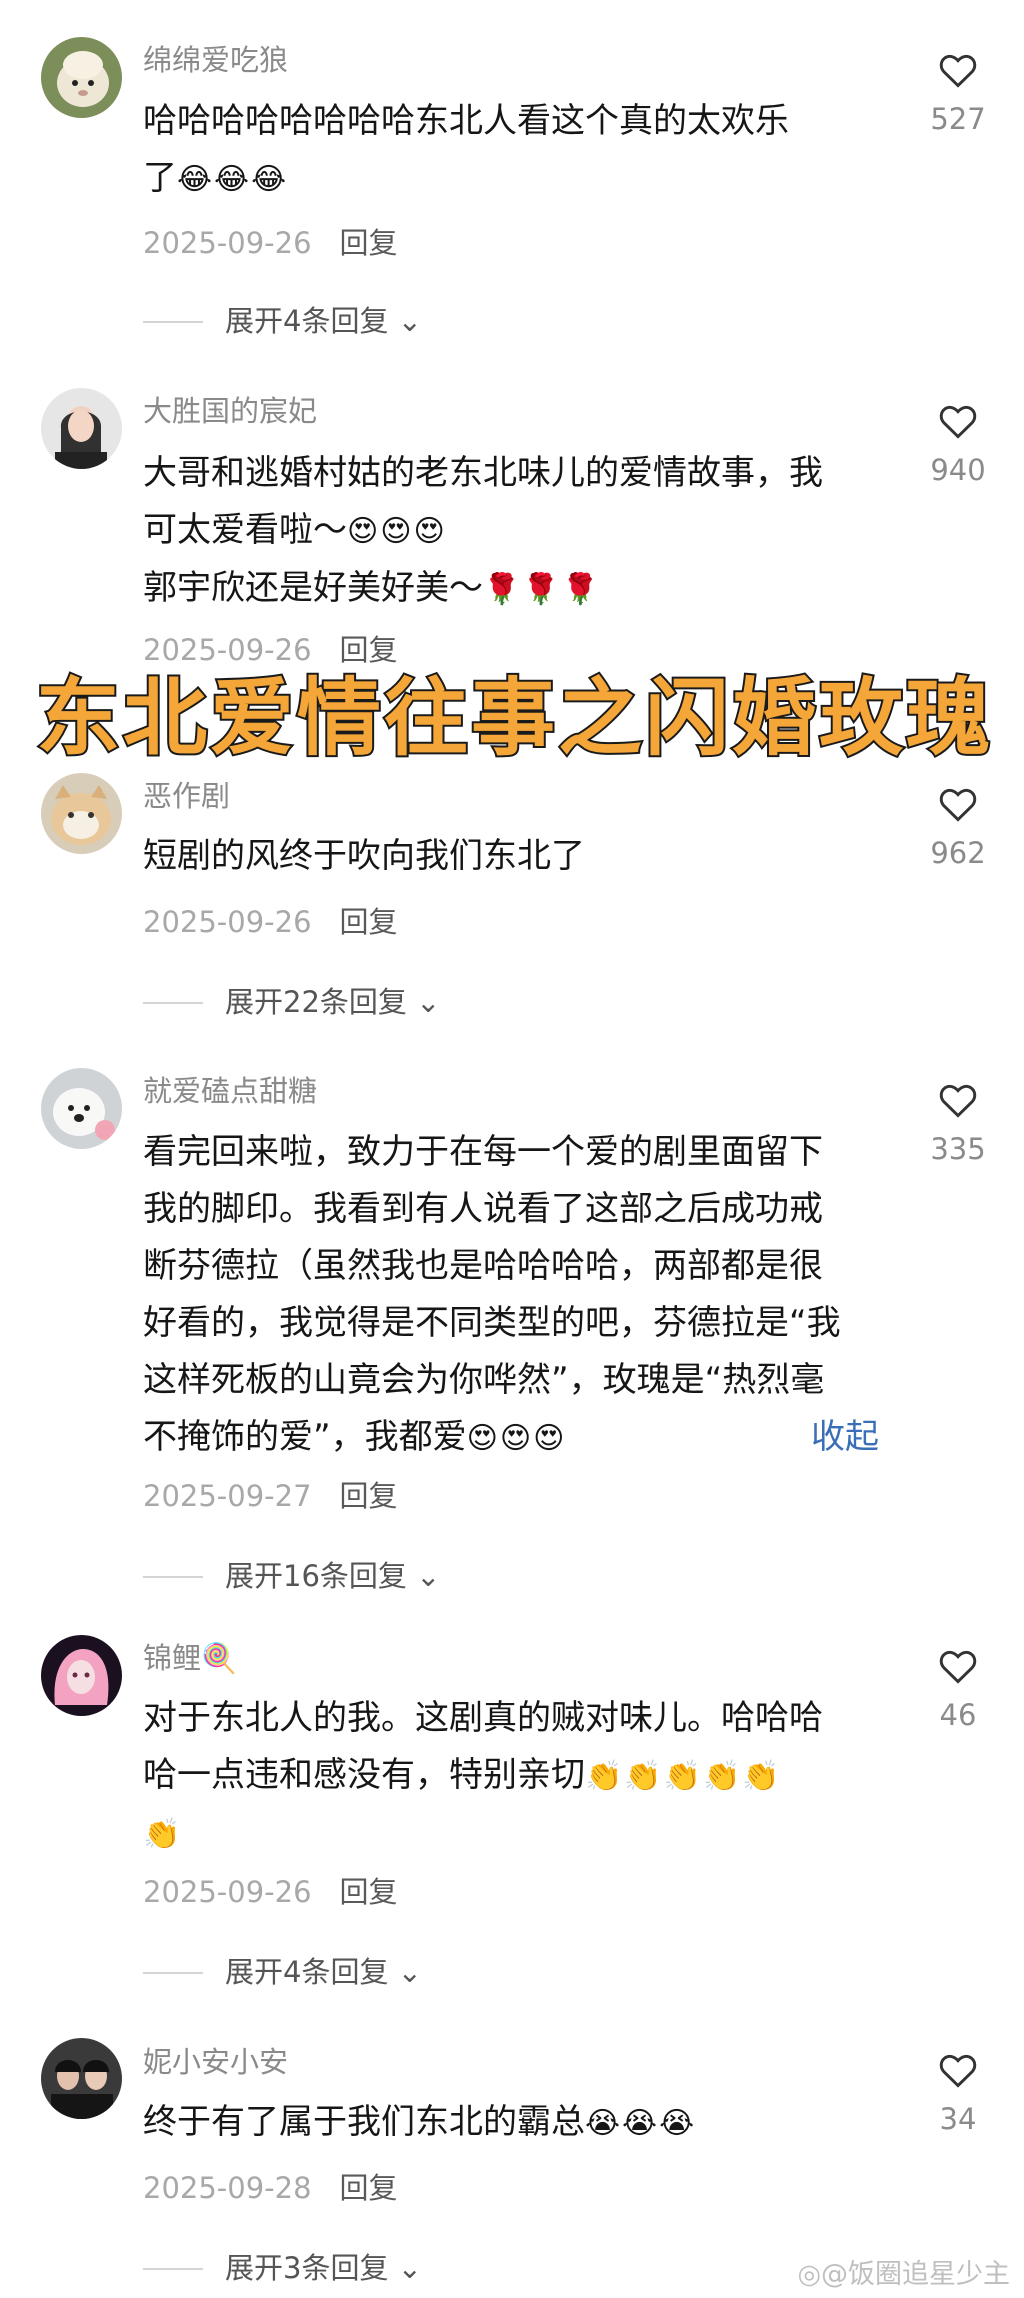  Describe the element at coordinates (958, 1149) in the screenshot. I see `like-count: 335` at that location.